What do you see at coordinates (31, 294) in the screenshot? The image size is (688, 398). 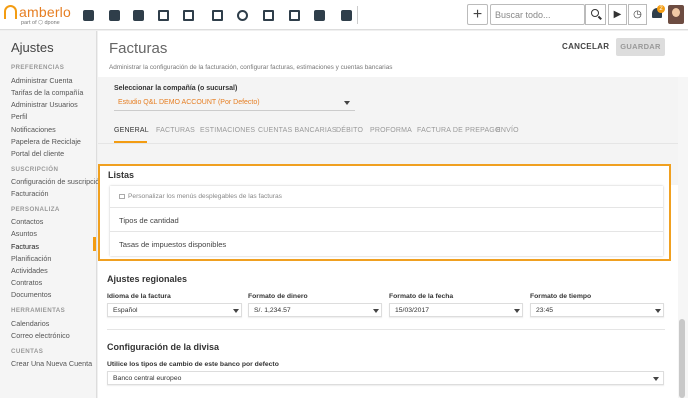 I see `sidebar-item-documentos: Documentos` at bounding box center [31, 294].